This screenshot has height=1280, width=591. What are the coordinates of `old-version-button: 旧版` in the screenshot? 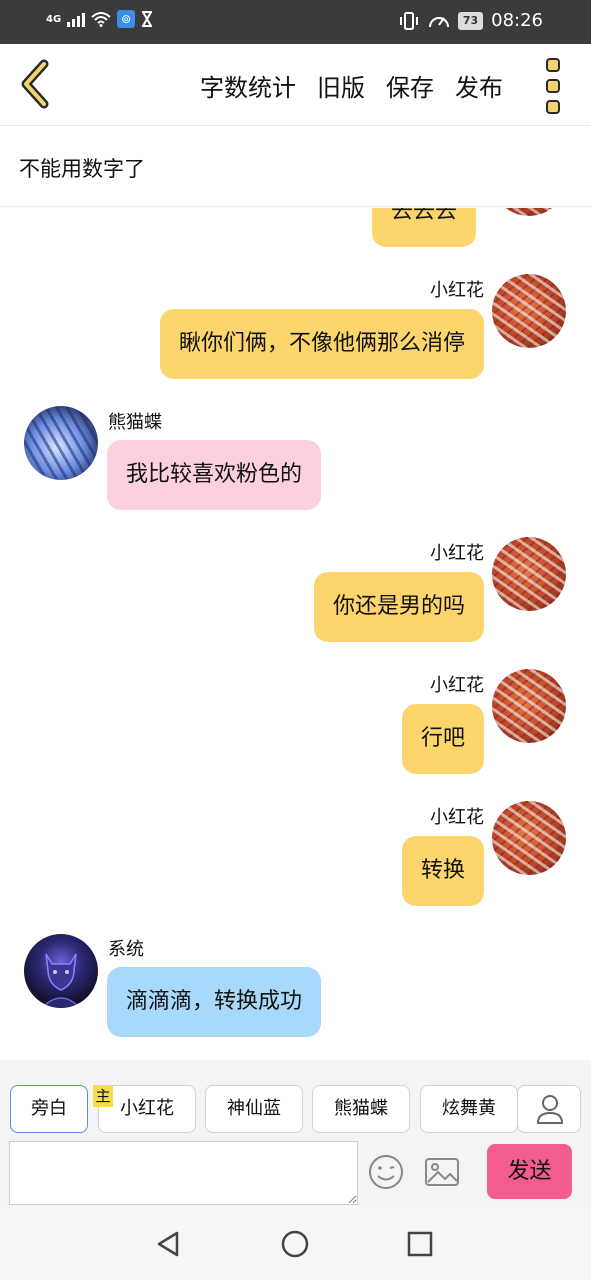 It's located at (341, 85).